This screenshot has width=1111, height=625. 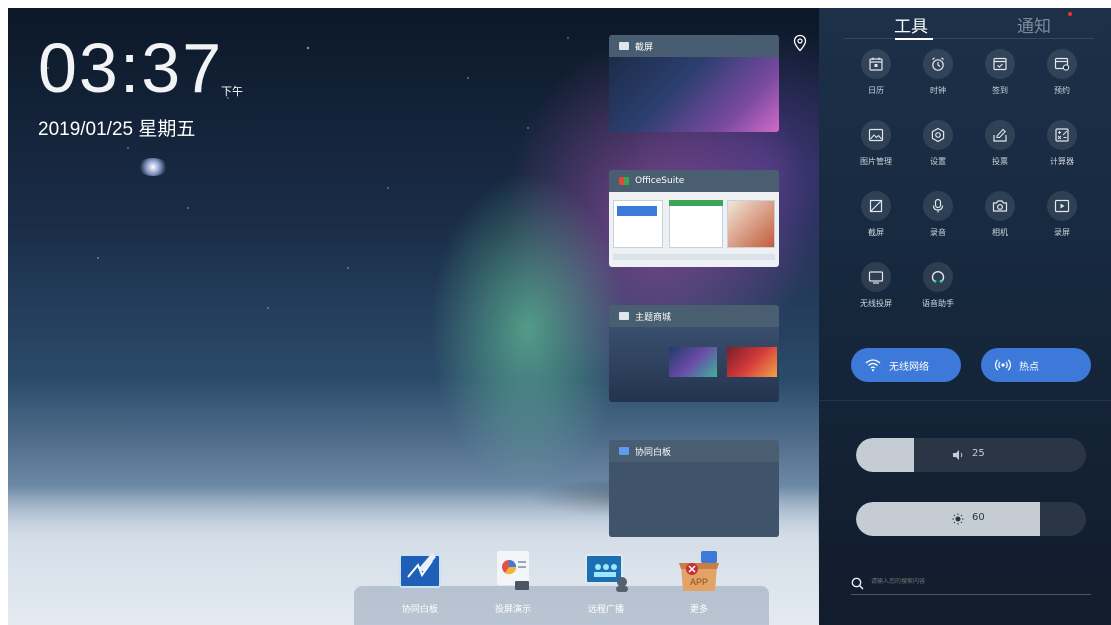 What do you see at coordinates (513, 571) in the screenshot?
I see `presentation-icon` at bounding box center [513, 571].